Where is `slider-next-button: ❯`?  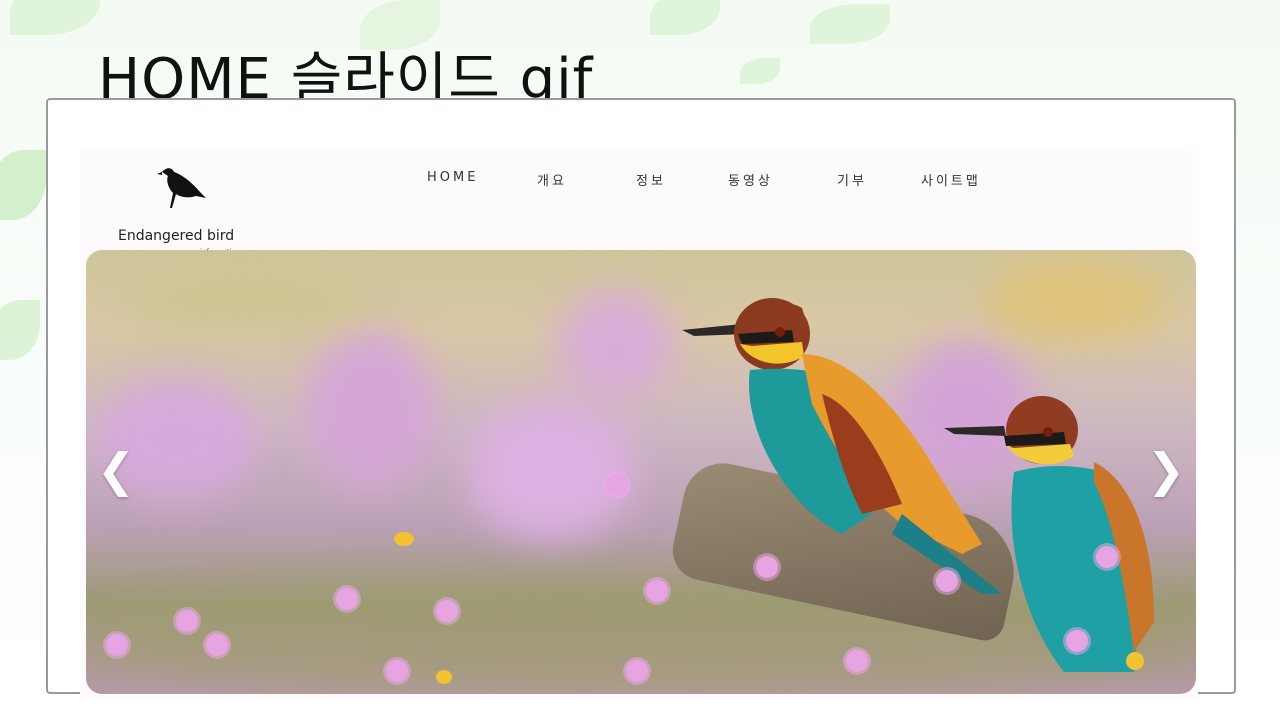 slider-next-button: ❯ is located at coordinates (1166, 470).